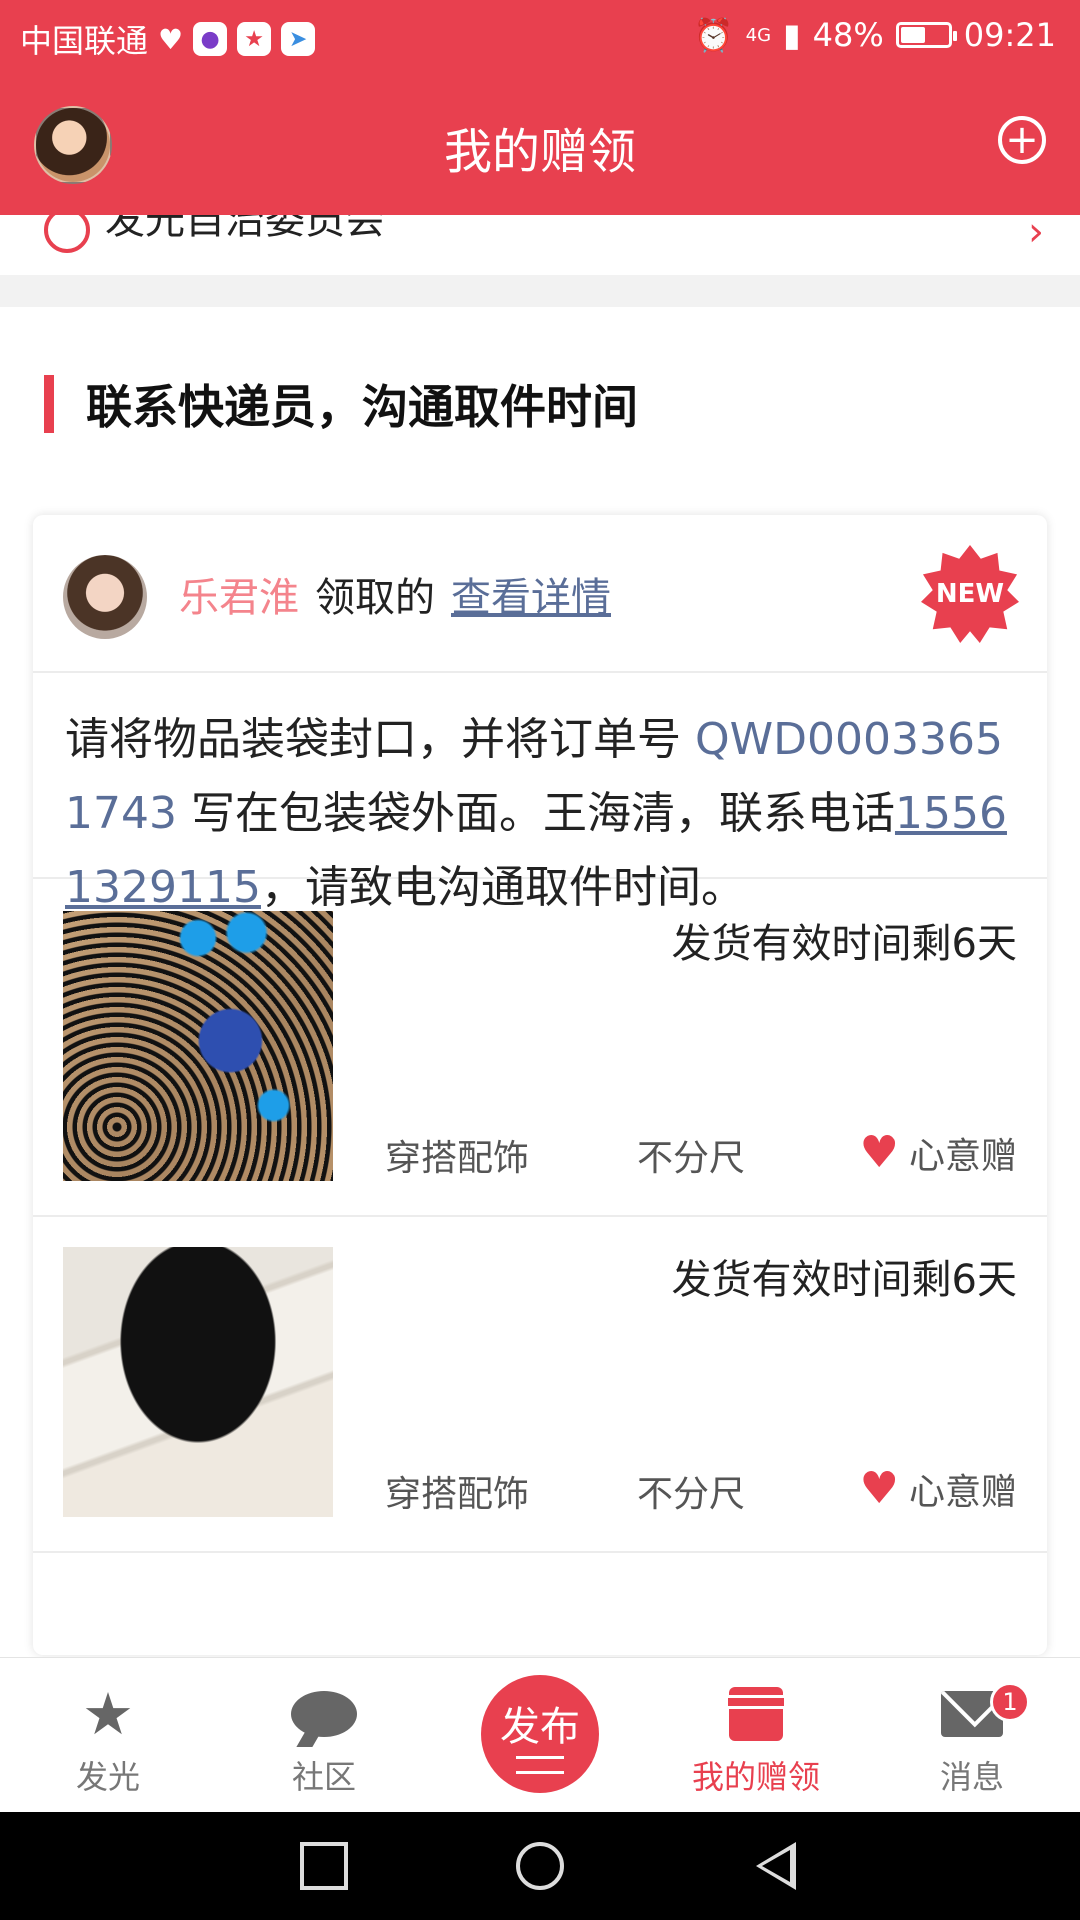  I want to click on tab-messages: 消息 1, so click(972, 1735).